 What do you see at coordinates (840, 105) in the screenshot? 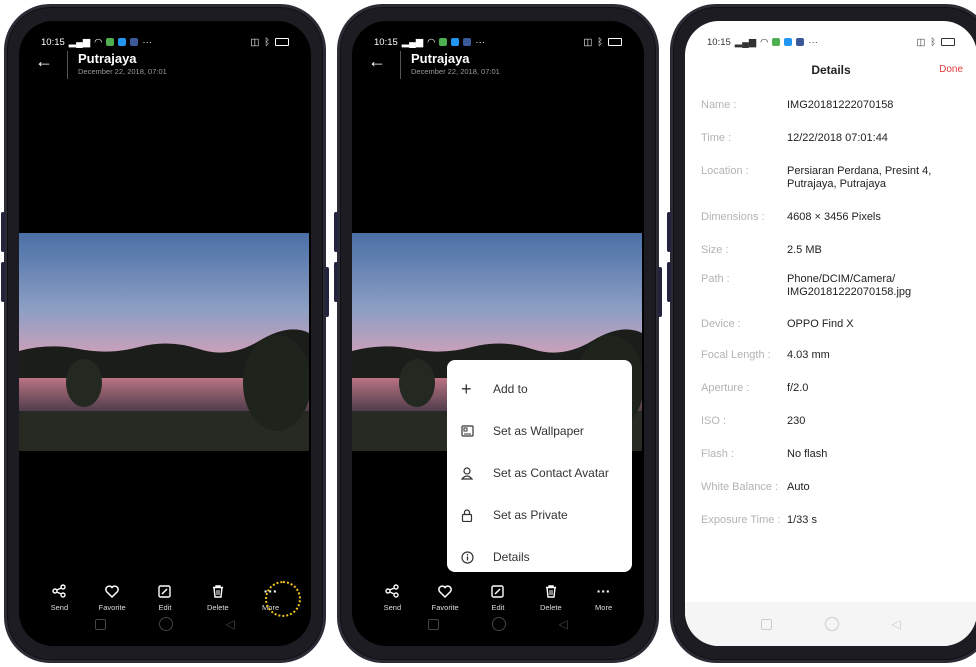
I see `details-value: IMG20181222070158` at bounding box center [840, 105].